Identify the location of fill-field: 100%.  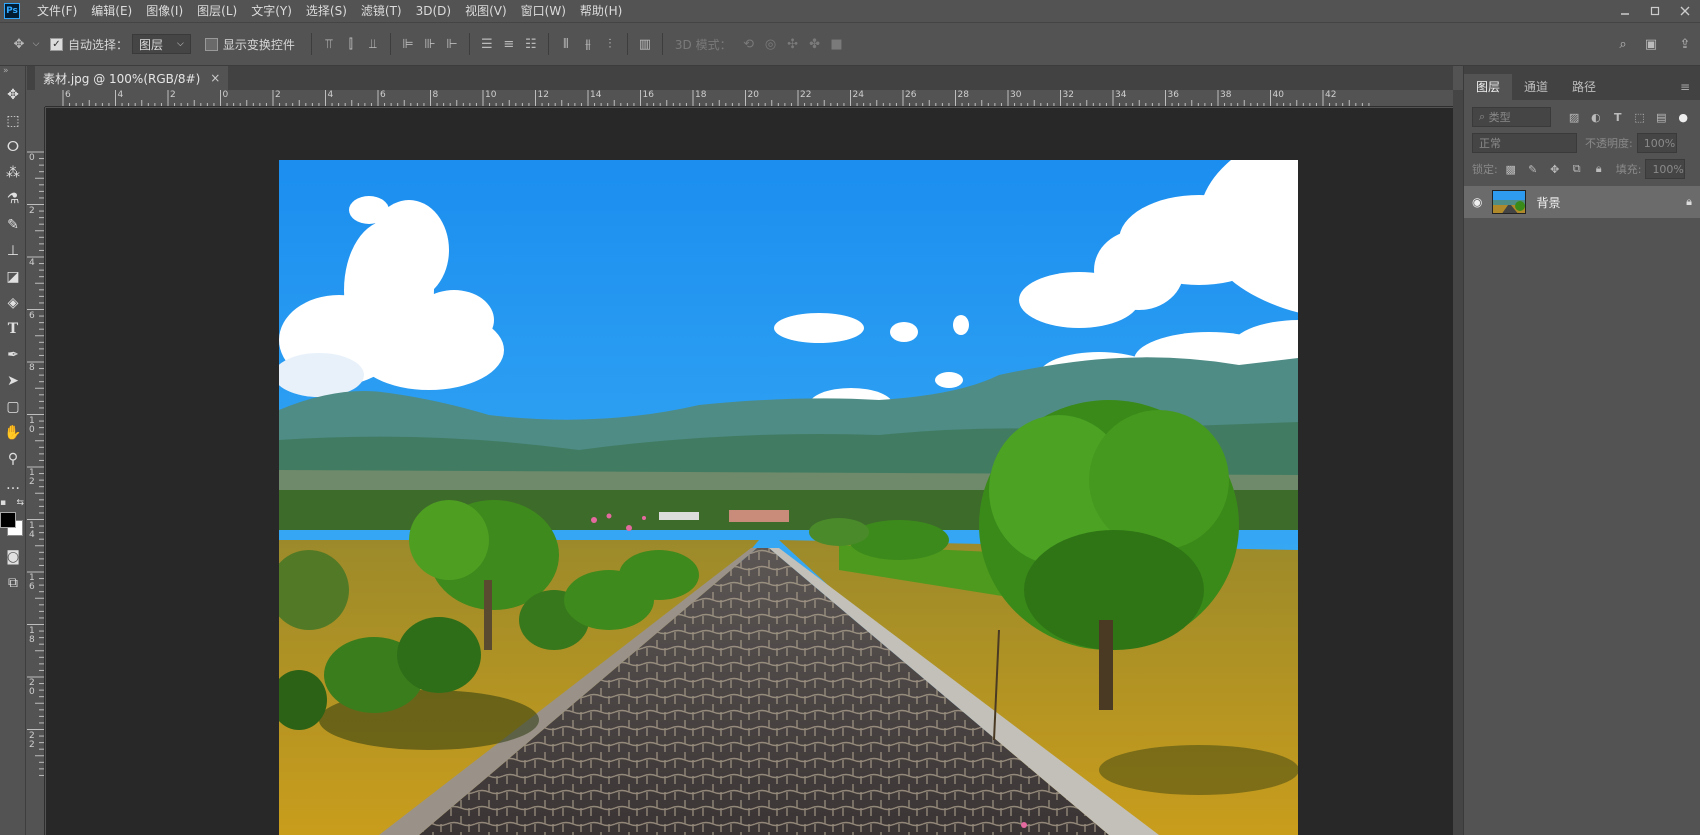
(1665, 169).